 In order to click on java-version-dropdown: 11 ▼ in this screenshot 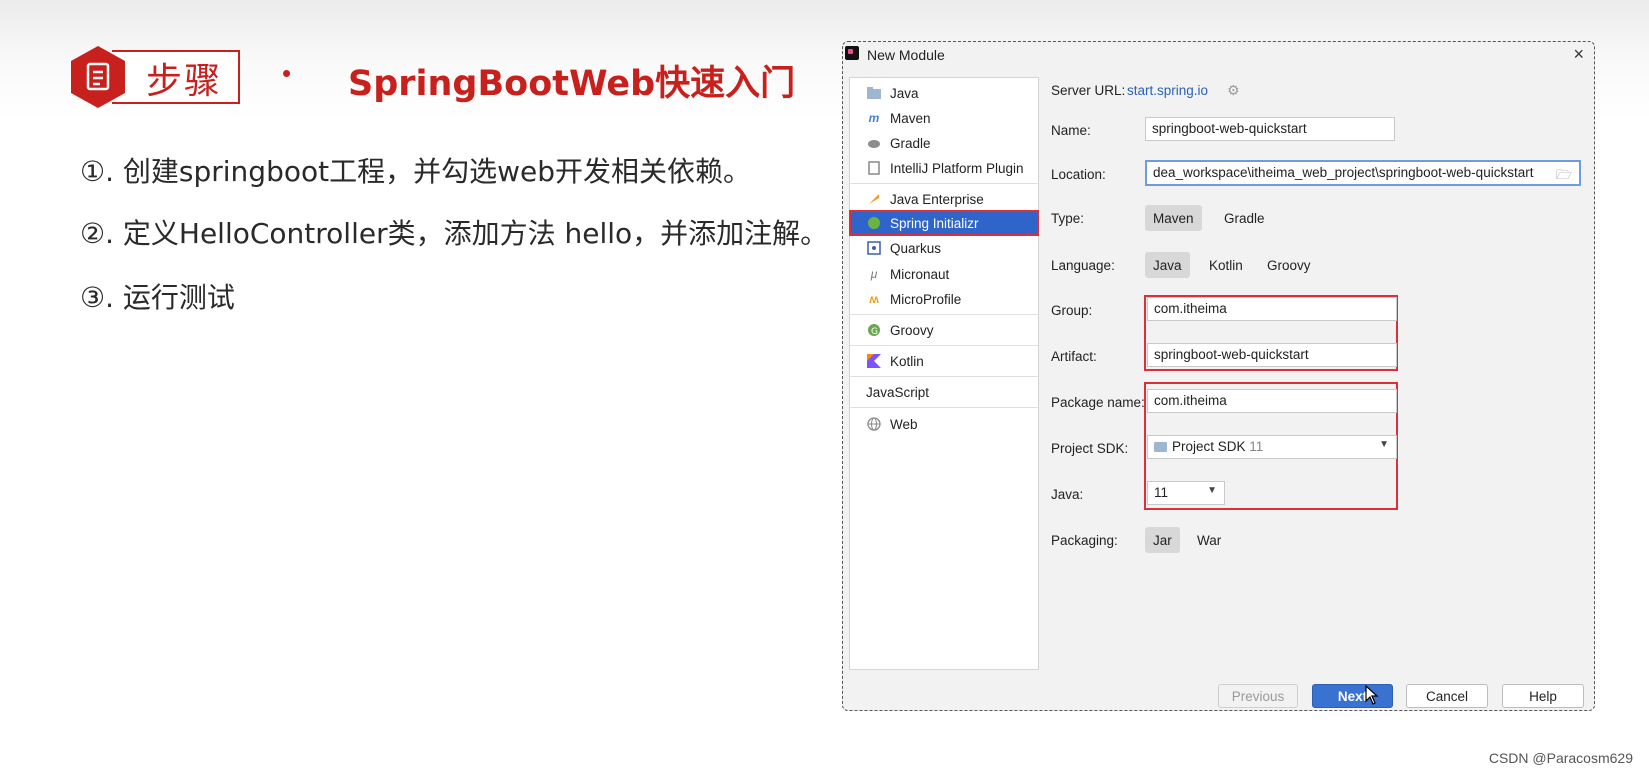, I will do `click(1186, 493)`.